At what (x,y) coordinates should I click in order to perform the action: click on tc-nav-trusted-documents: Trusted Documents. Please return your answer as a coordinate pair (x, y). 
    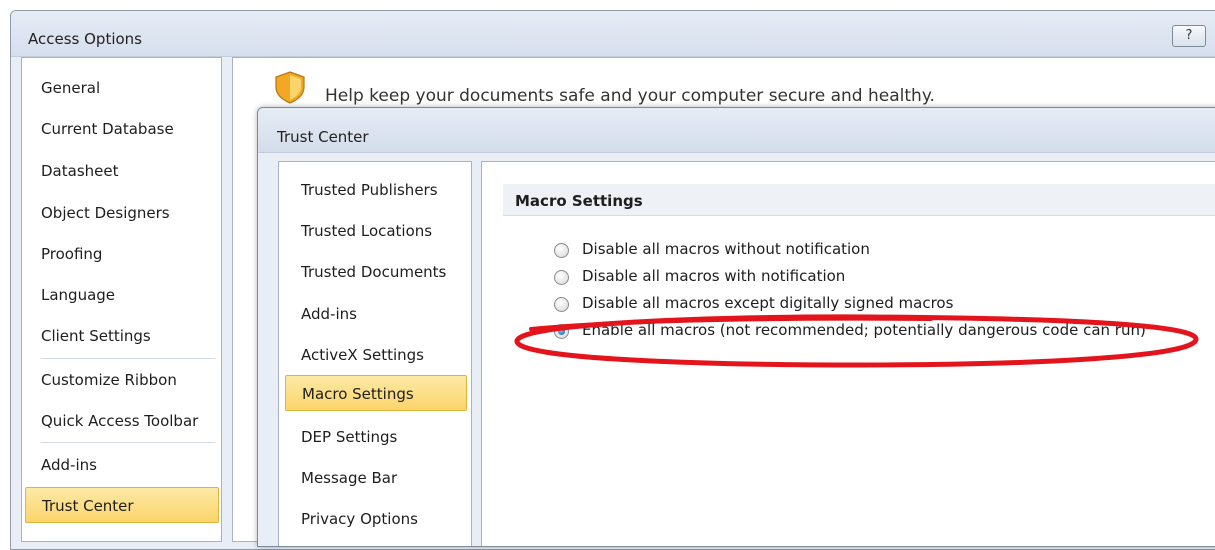
    Looking at the image, I should click on (375, 272).